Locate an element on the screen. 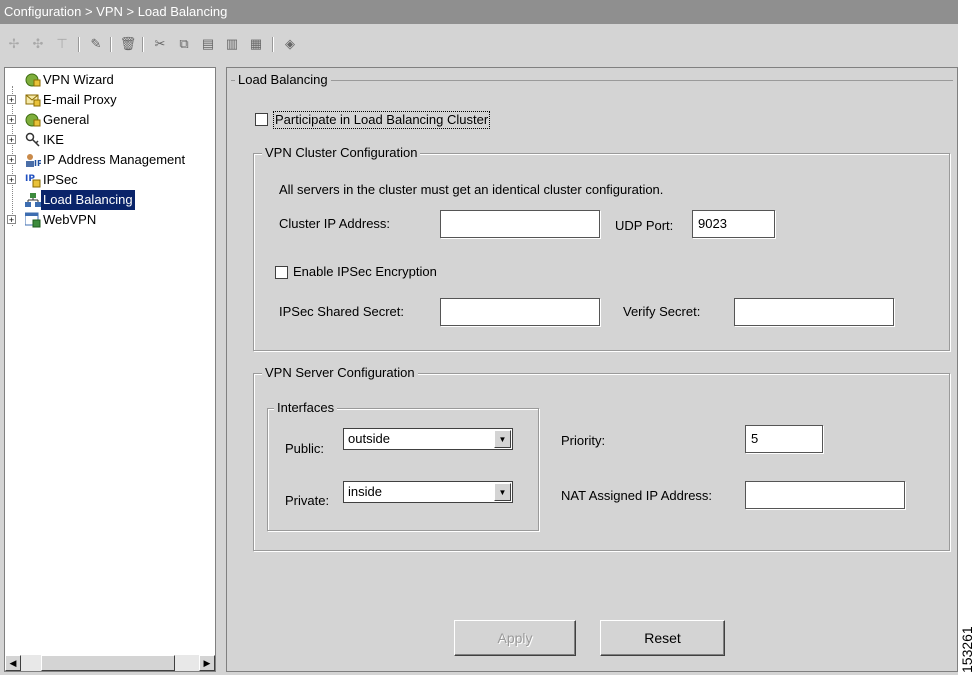 The height and width of the screenshot is (678, 980). tree-item-vpn-wizard: VPN Wizard is located at coordinates (110, 80).